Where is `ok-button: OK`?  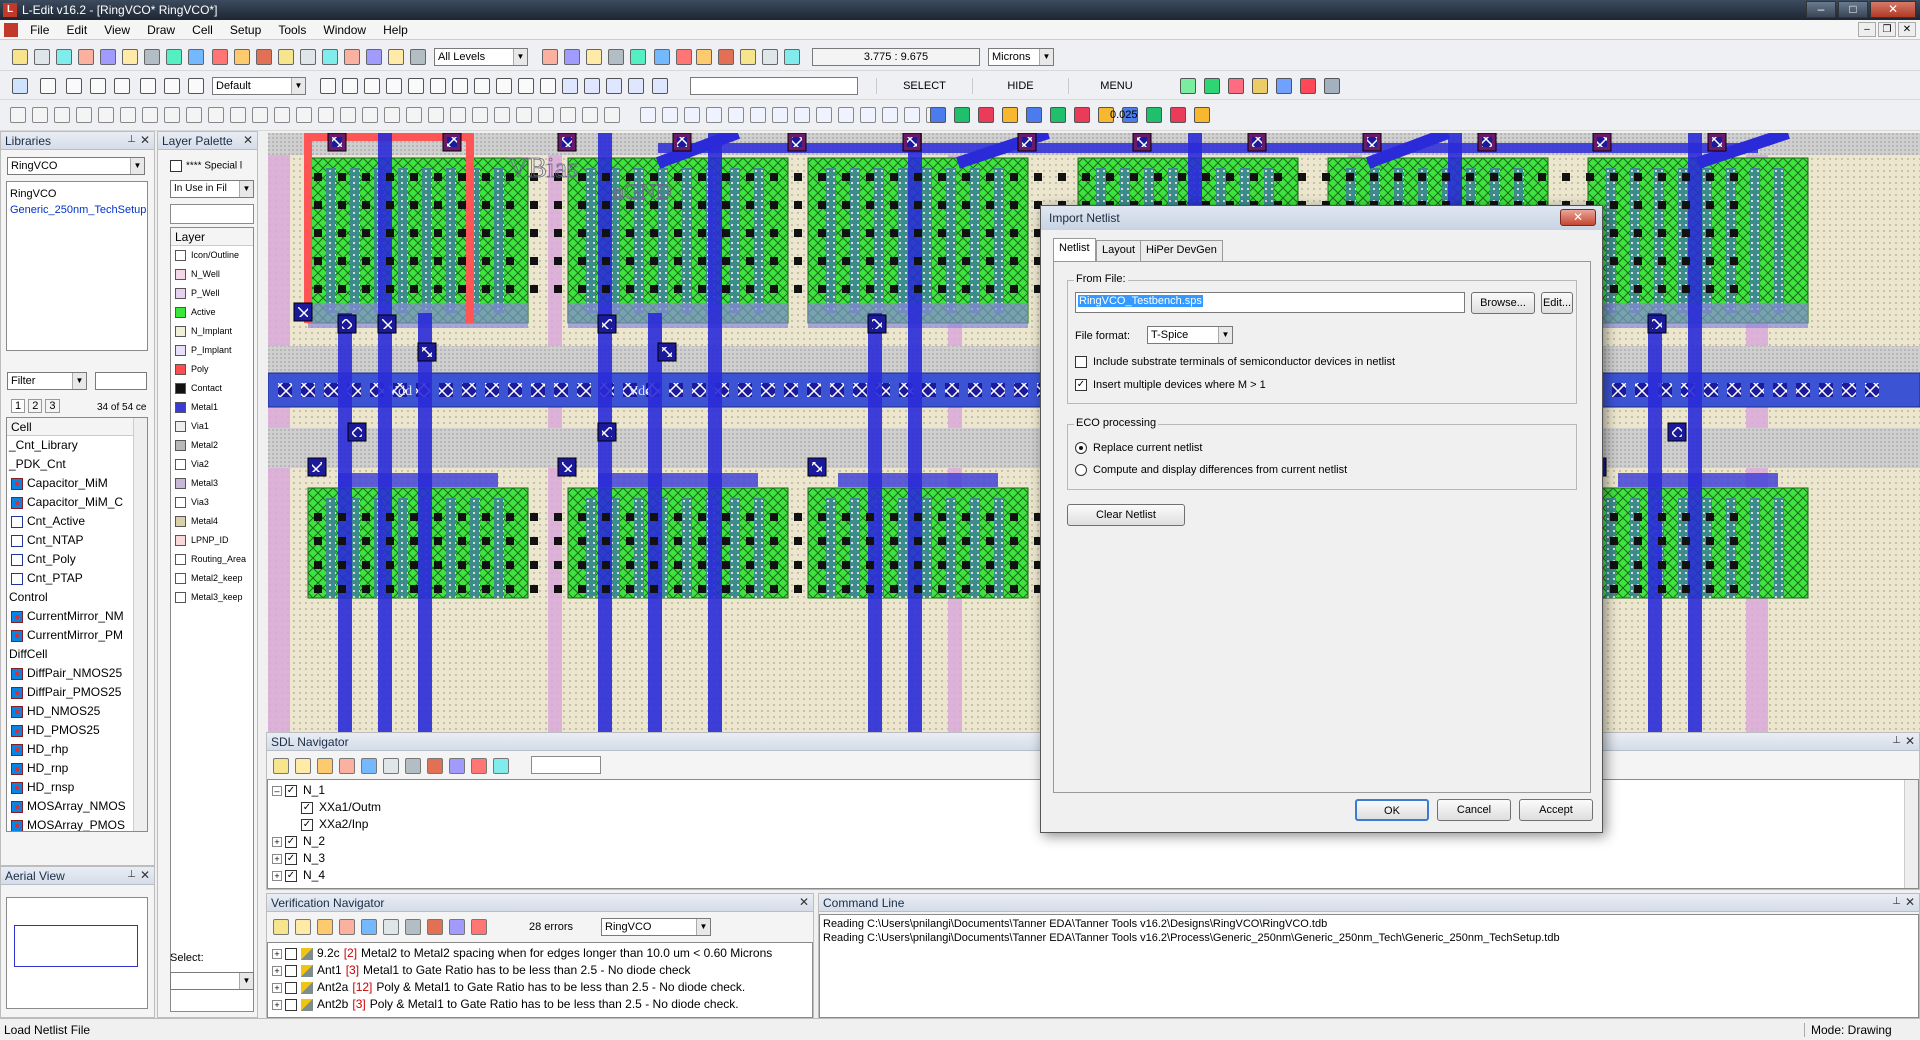 ok-button: OK is located at coordinates (1392, 810).